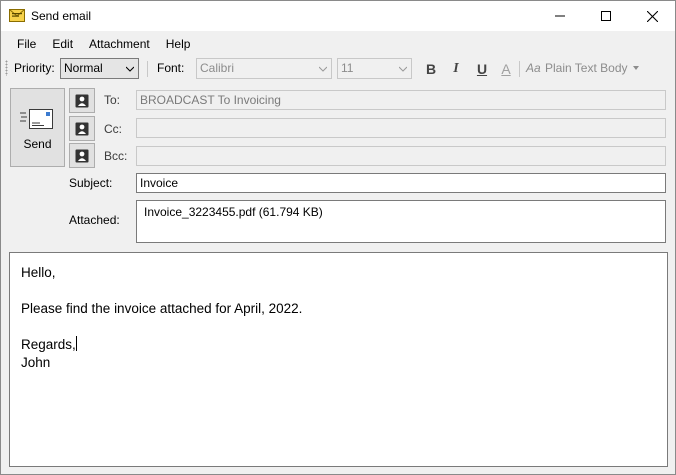  Describe the element at coordinates (401, 156) in the screenshot. I see `bcc-field` at that location.